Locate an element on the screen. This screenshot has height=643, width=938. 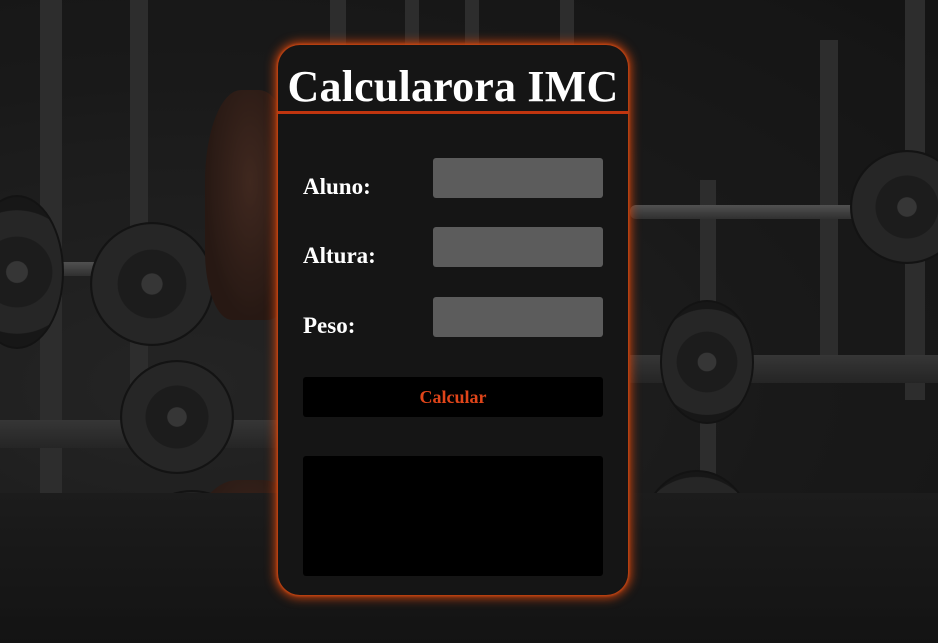
altura-label: Altura: is located at coordinates (339, 255).